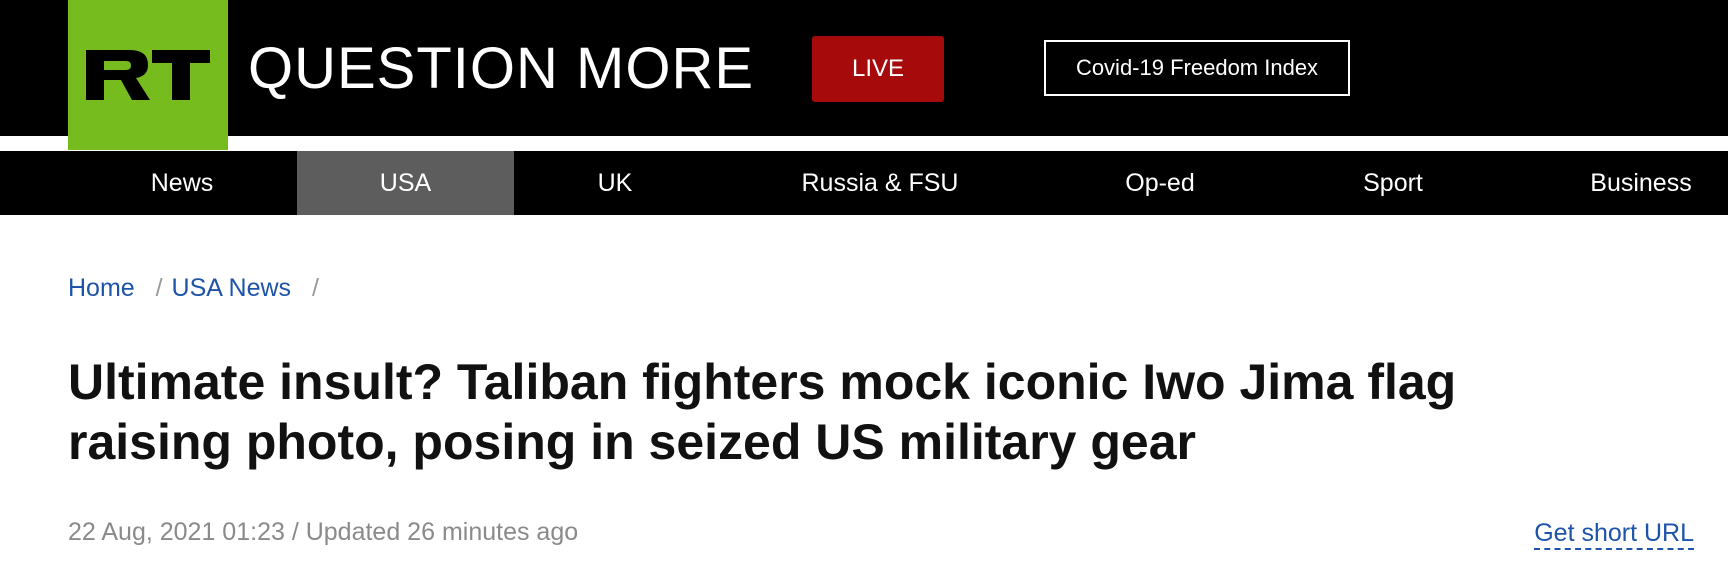  Describe the element at coordinates (1614, 534) in the screenshot. I see `get-short-url-link: Get short URL` at that location.